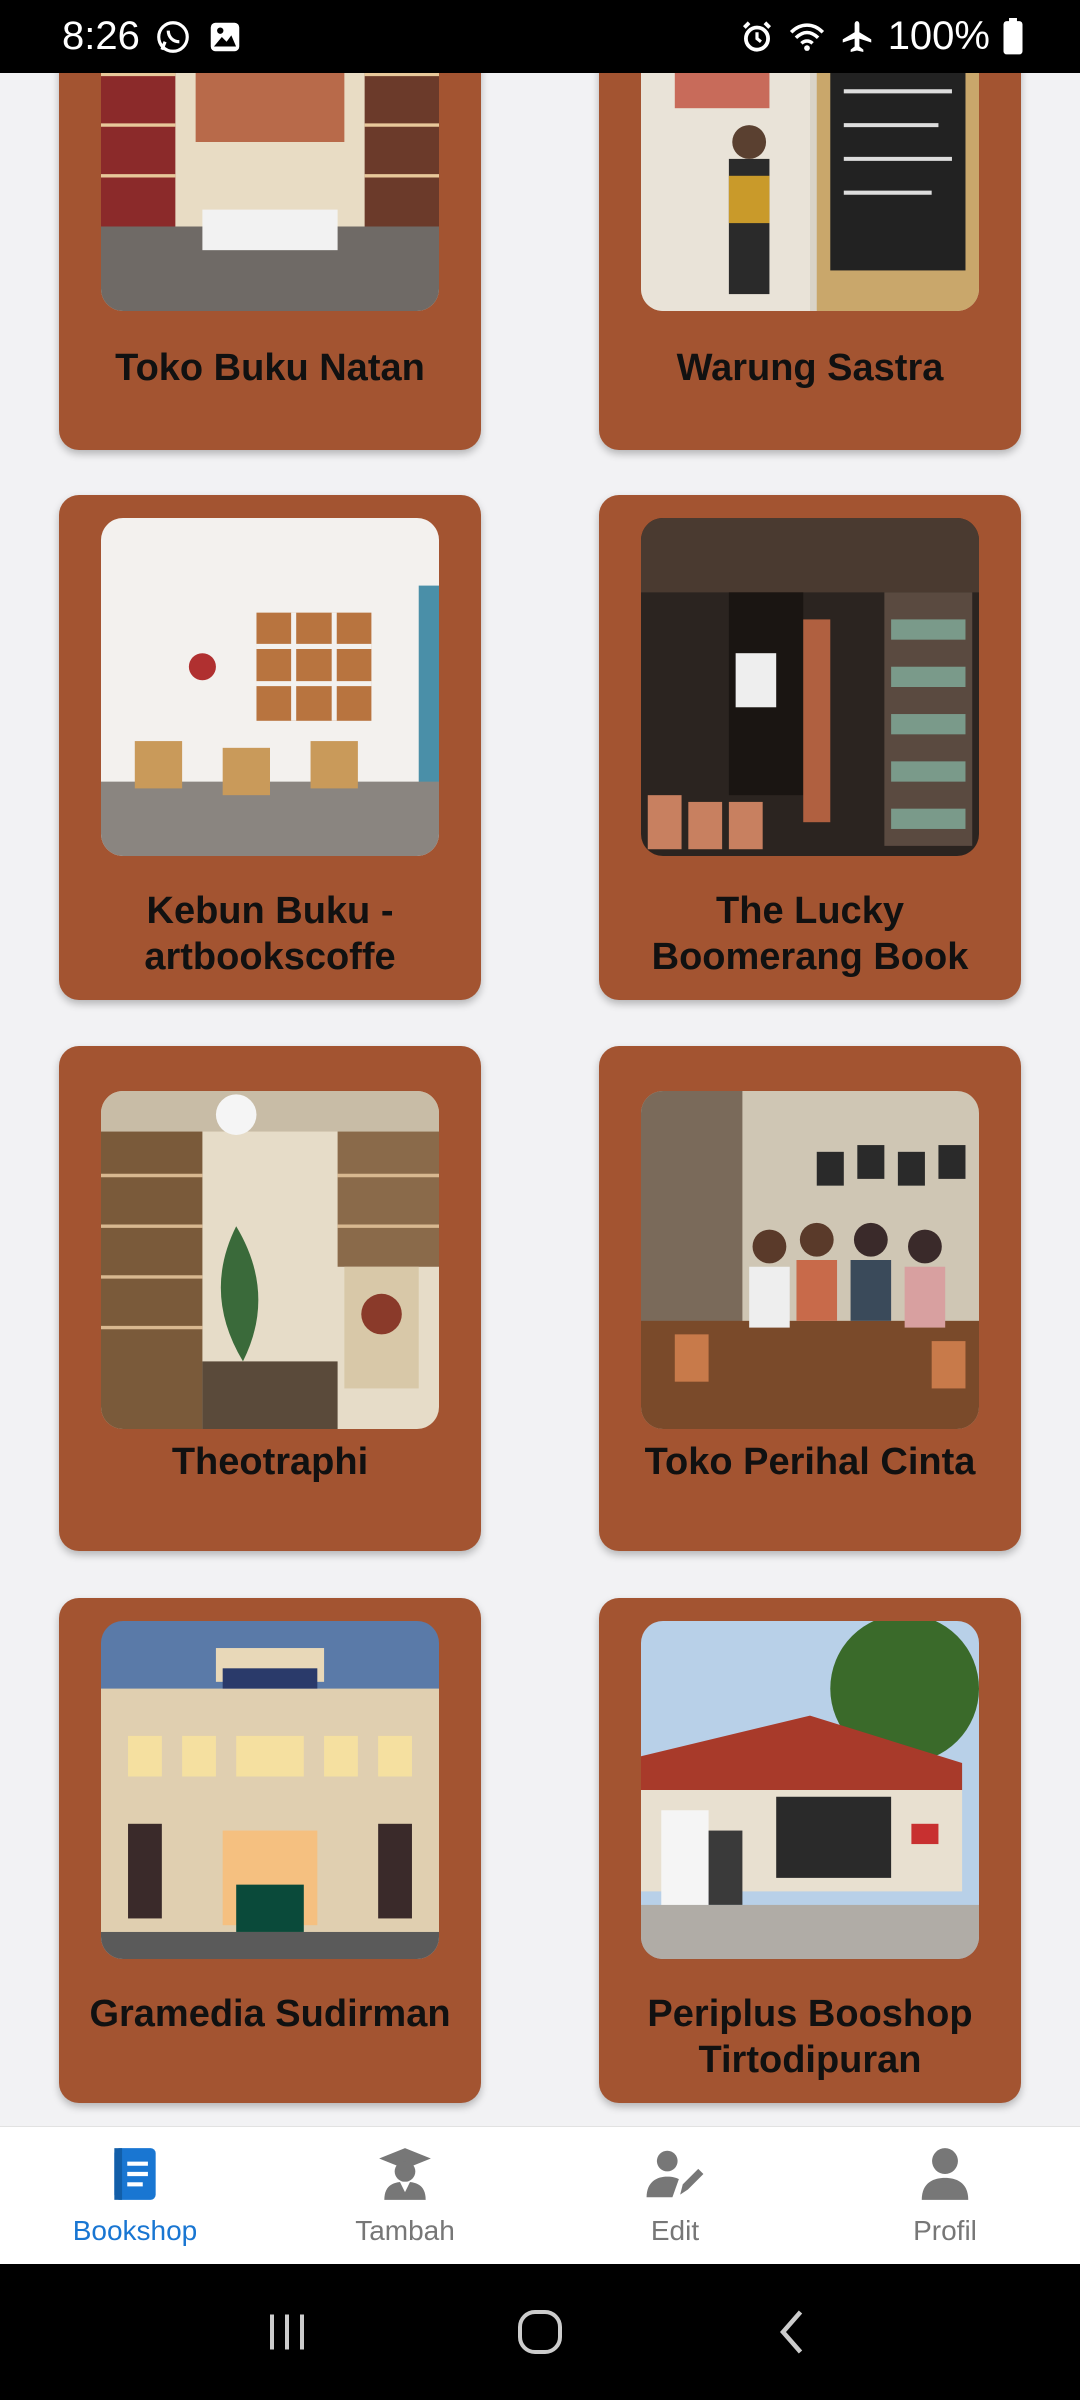  I want to click on bookshop-title: Kebun Buku - artbookscoffe, so click(270, 934).